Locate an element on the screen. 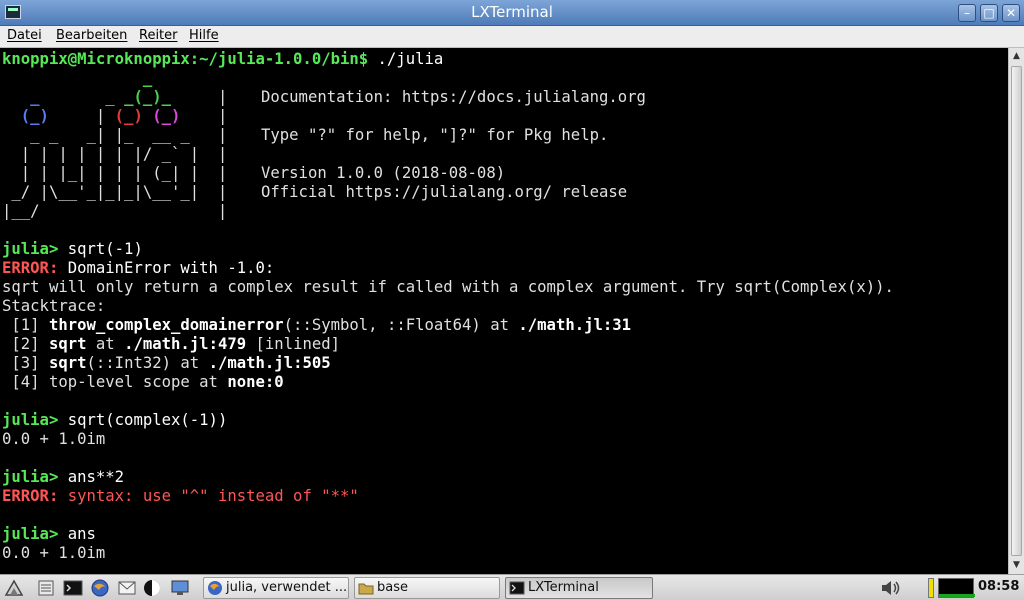 The height and width of the screenshot is (600, 1024). minimize-button: – is located at coordinates (967, 13).